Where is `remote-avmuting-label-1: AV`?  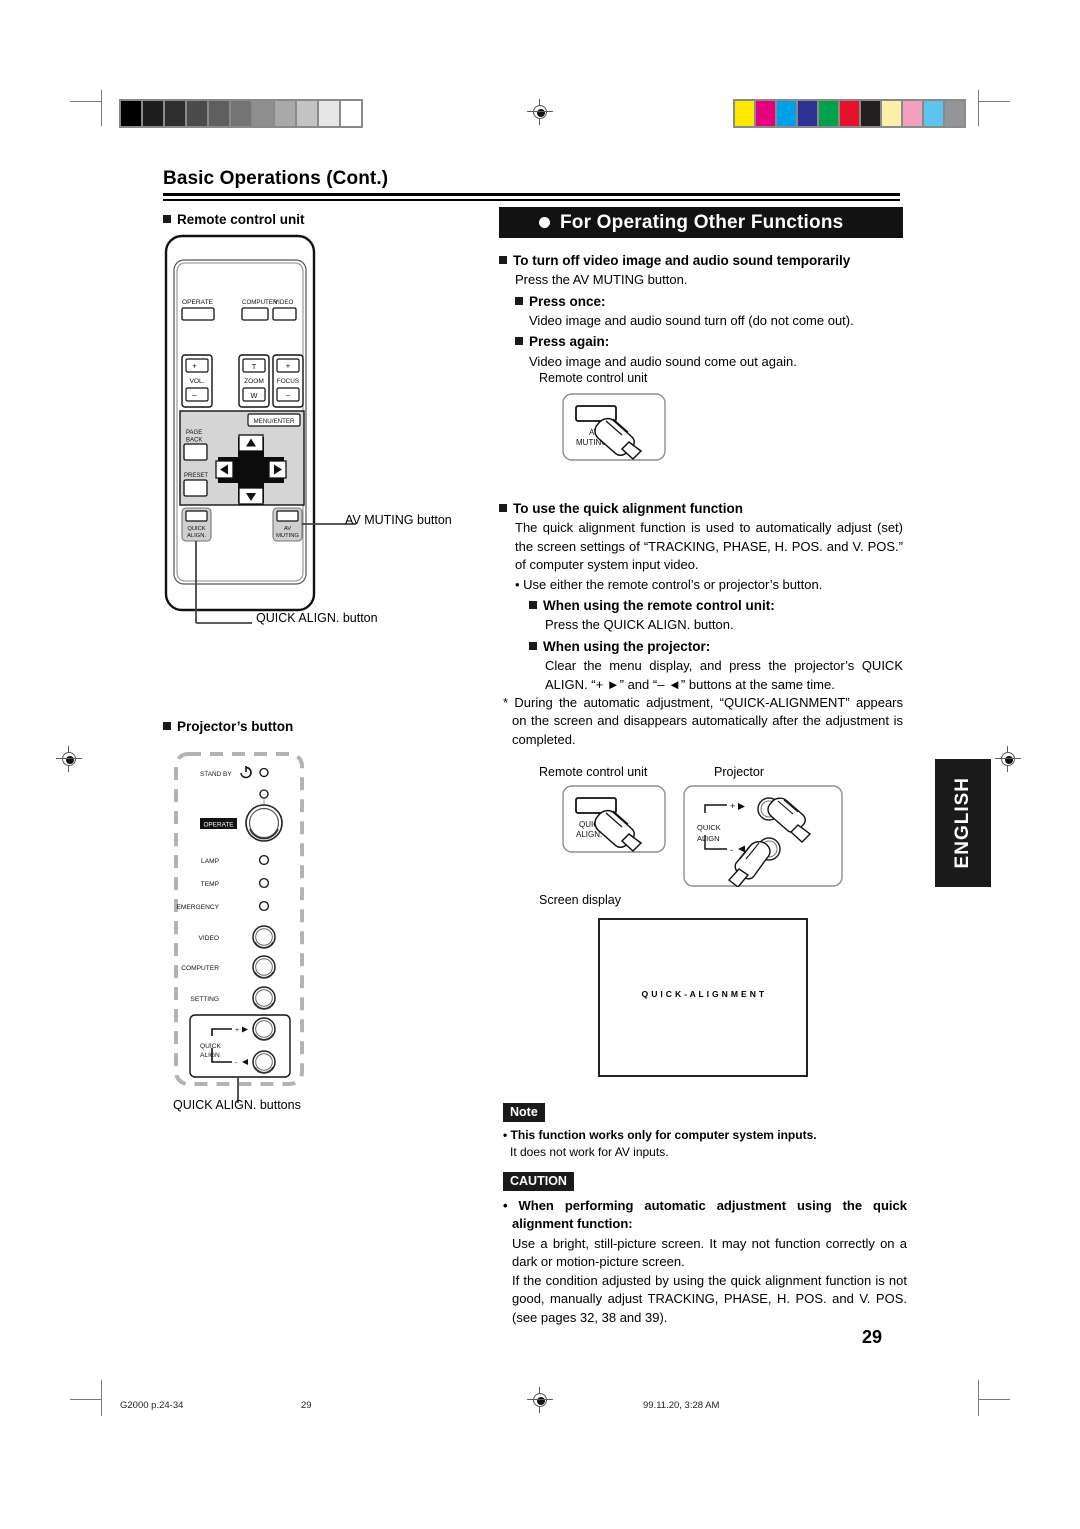 remote-avmuting-label-1: AV is located at coordinates (287, 529).